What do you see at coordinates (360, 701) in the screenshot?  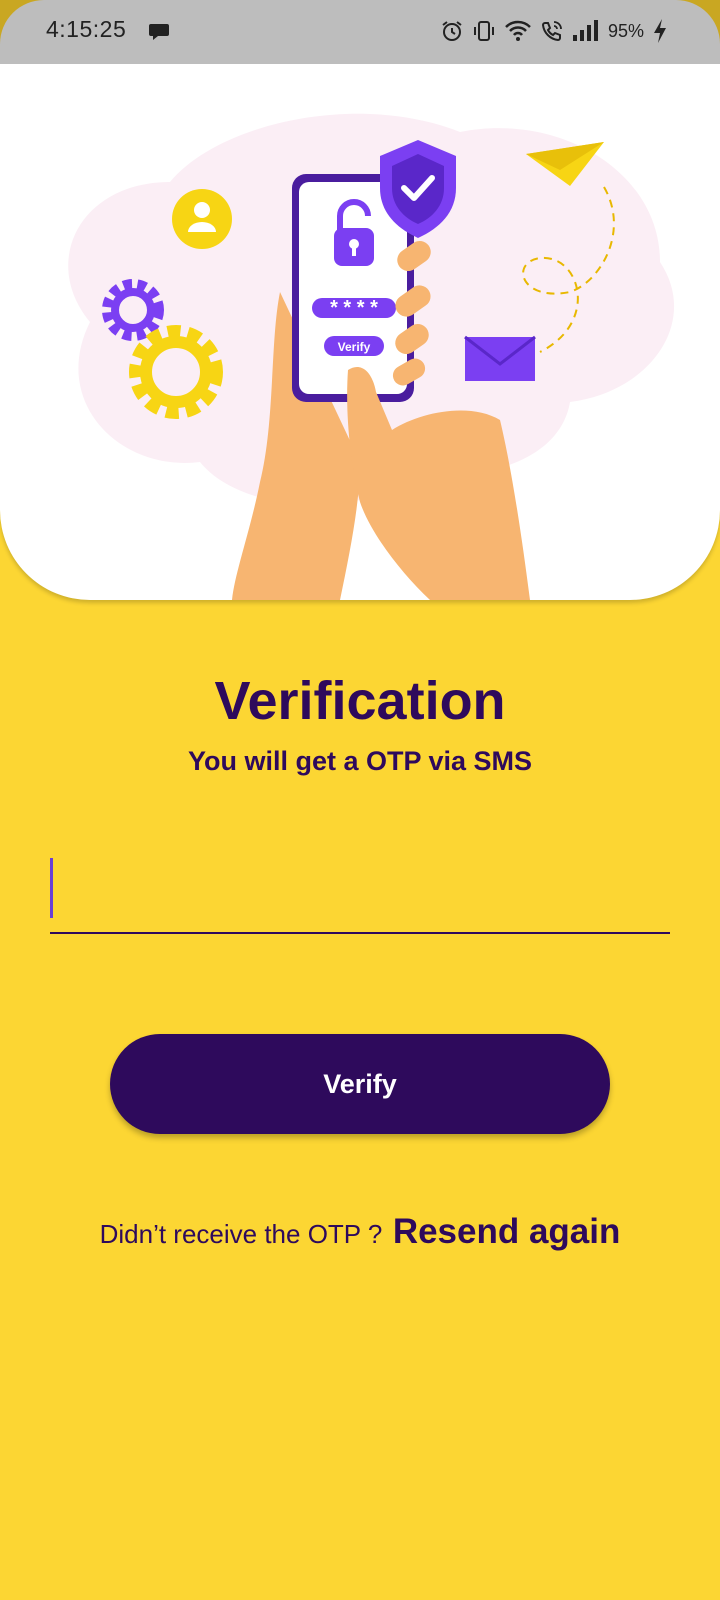 I see `page-title: Verification` at bounding box center [360, 701].